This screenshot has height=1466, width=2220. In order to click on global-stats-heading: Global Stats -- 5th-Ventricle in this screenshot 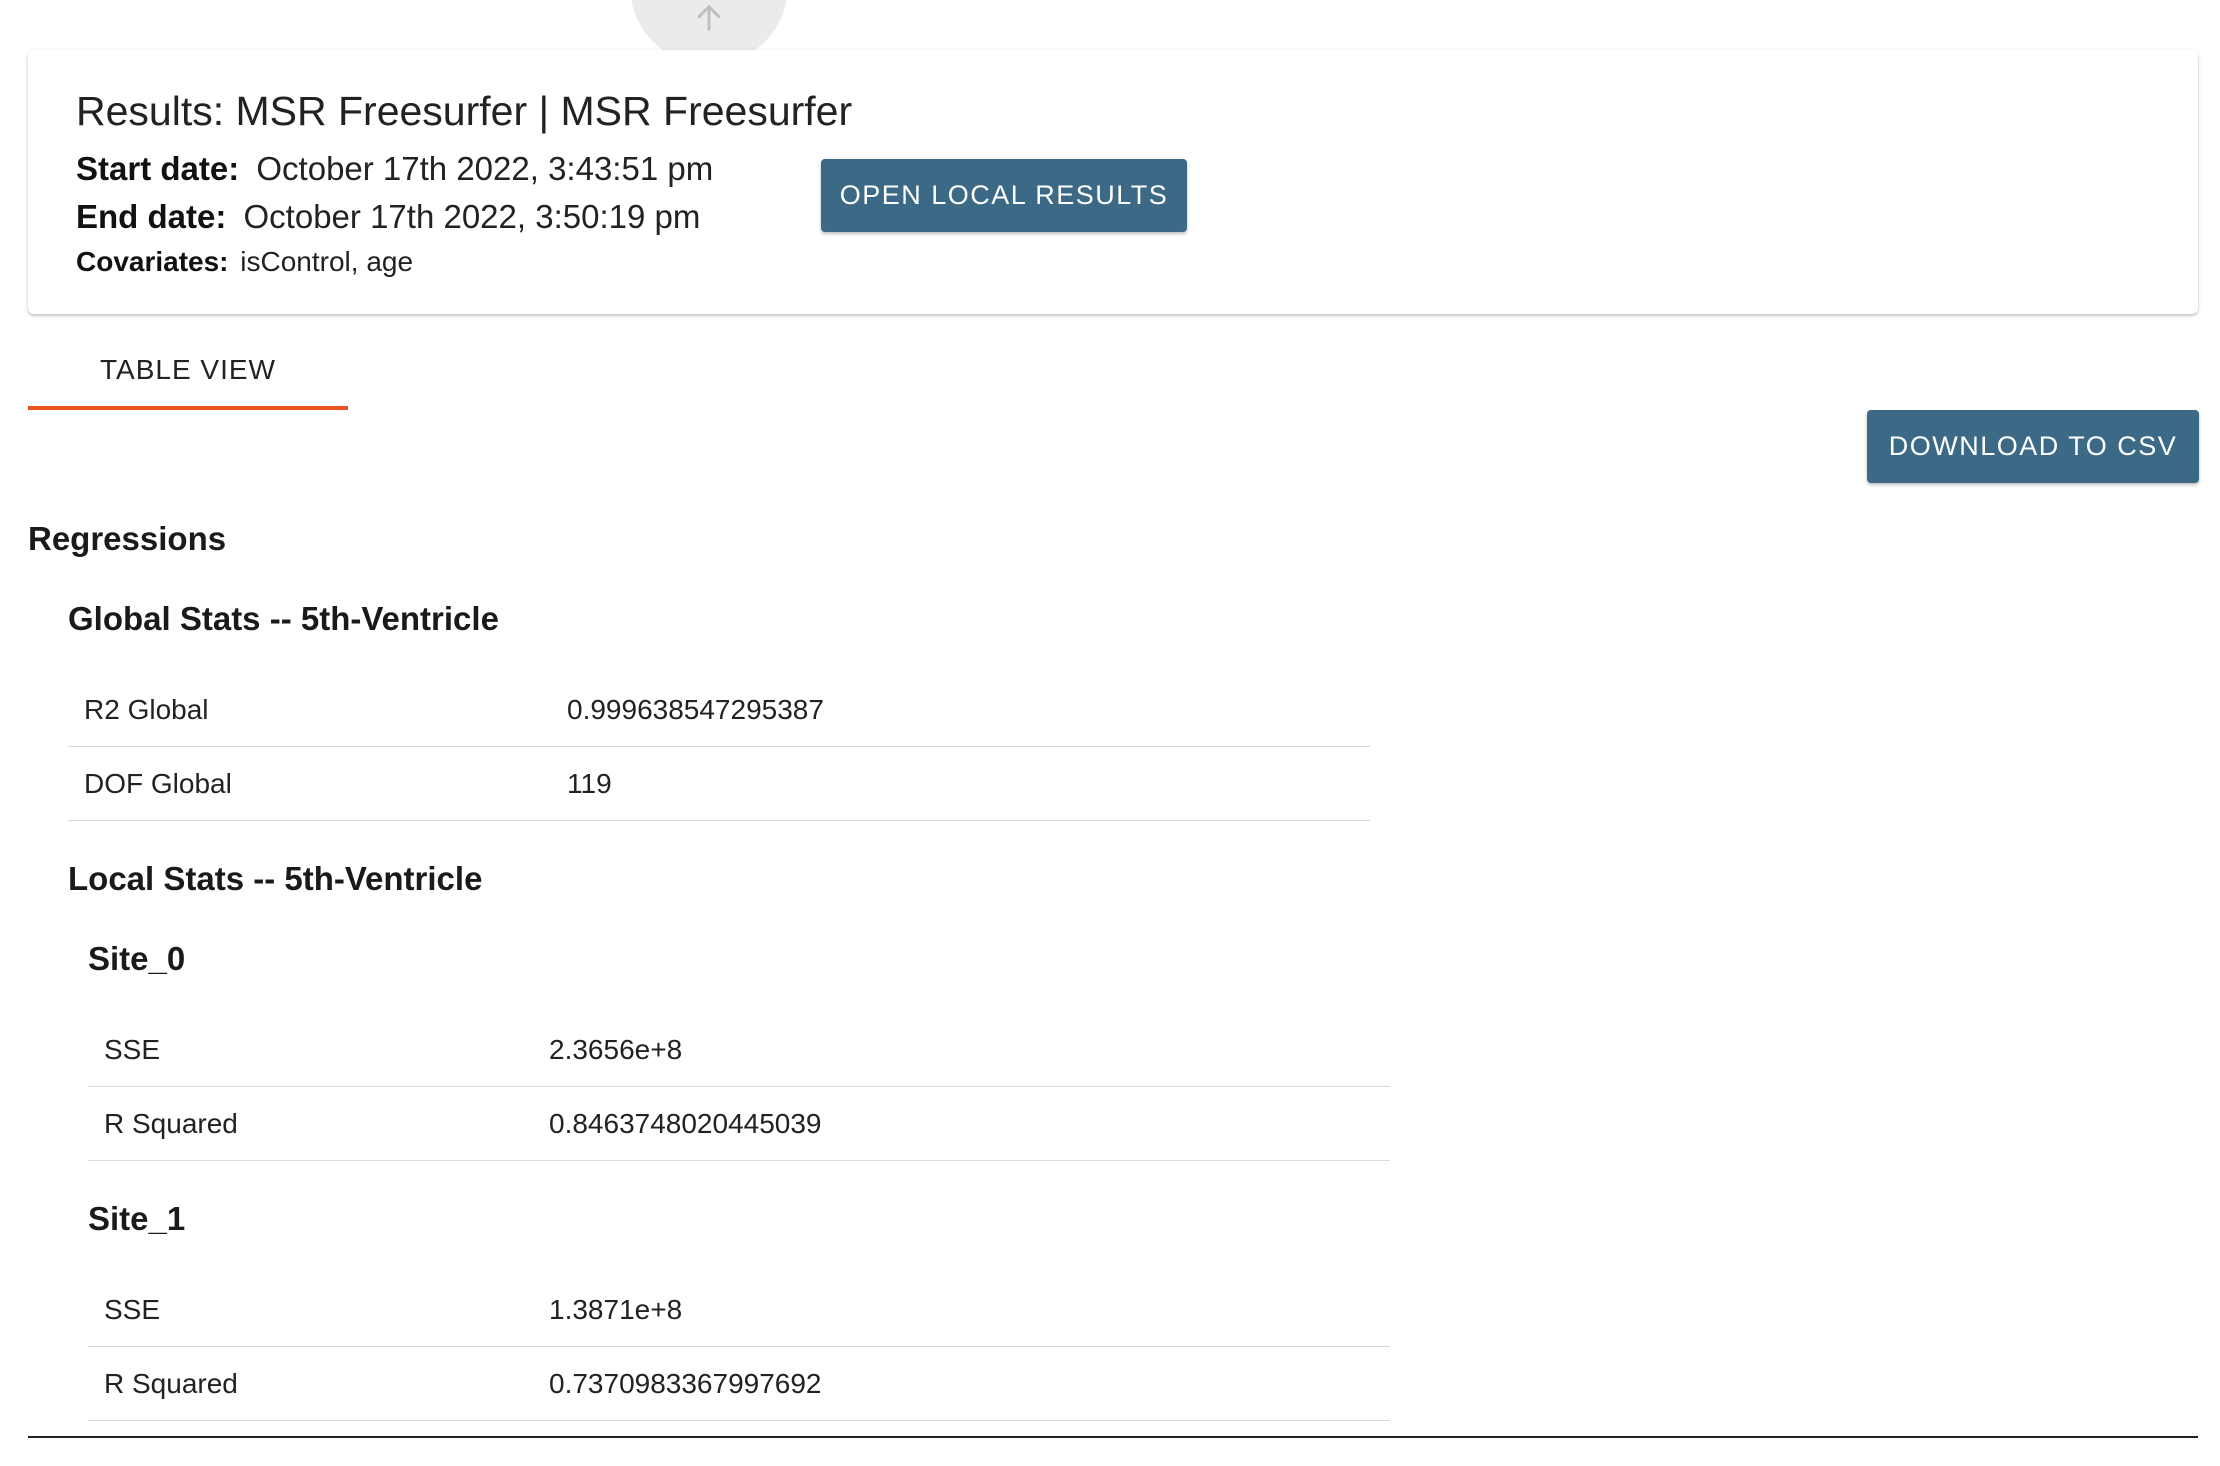, I will do `click(283, 618)`.